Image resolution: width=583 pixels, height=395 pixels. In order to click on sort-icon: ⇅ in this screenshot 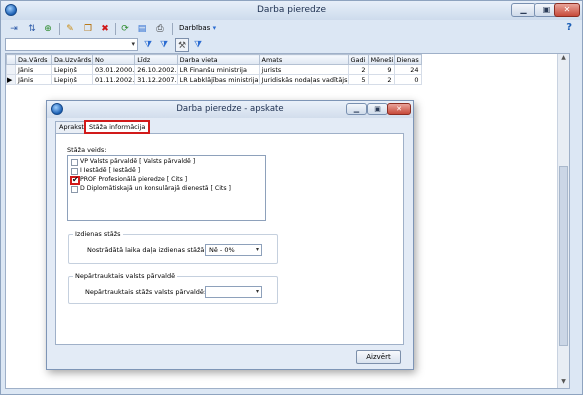, I will do `click(32, 29)`.